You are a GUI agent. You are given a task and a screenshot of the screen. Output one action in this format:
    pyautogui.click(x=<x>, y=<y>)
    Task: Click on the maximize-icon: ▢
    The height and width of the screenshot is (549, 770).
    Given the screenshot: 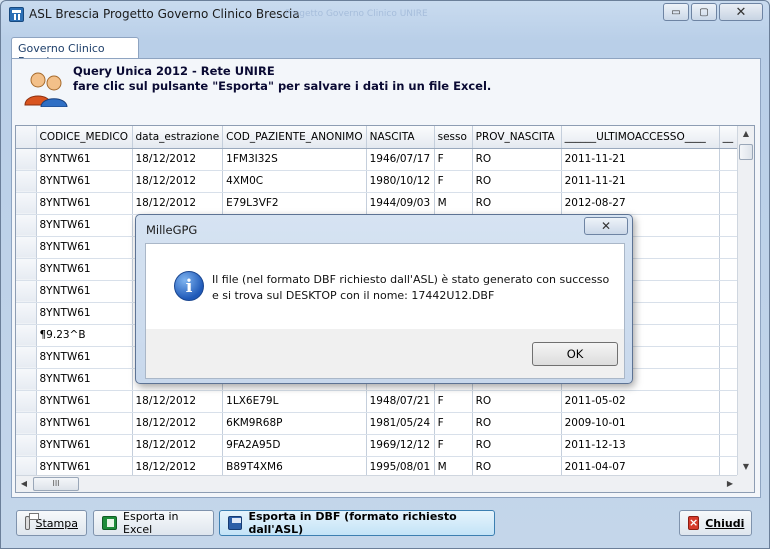 What is the action you would take?
    pyautogui.click(x=704, y=12)
    